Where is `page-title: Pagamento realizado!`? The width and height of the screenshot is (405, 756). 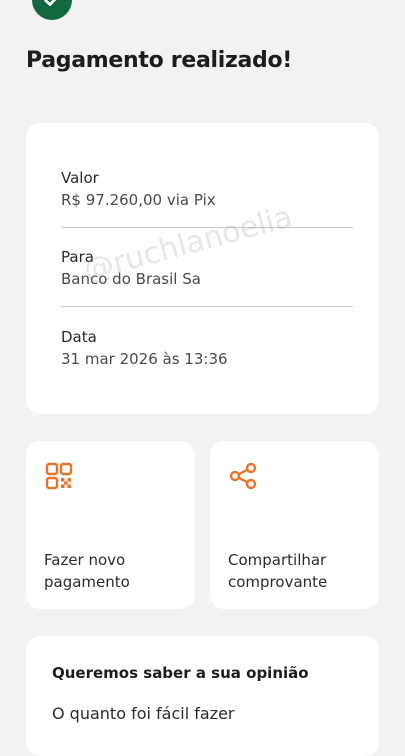 page-title: Pagamento realizado! is located at coordinates (159, 60).